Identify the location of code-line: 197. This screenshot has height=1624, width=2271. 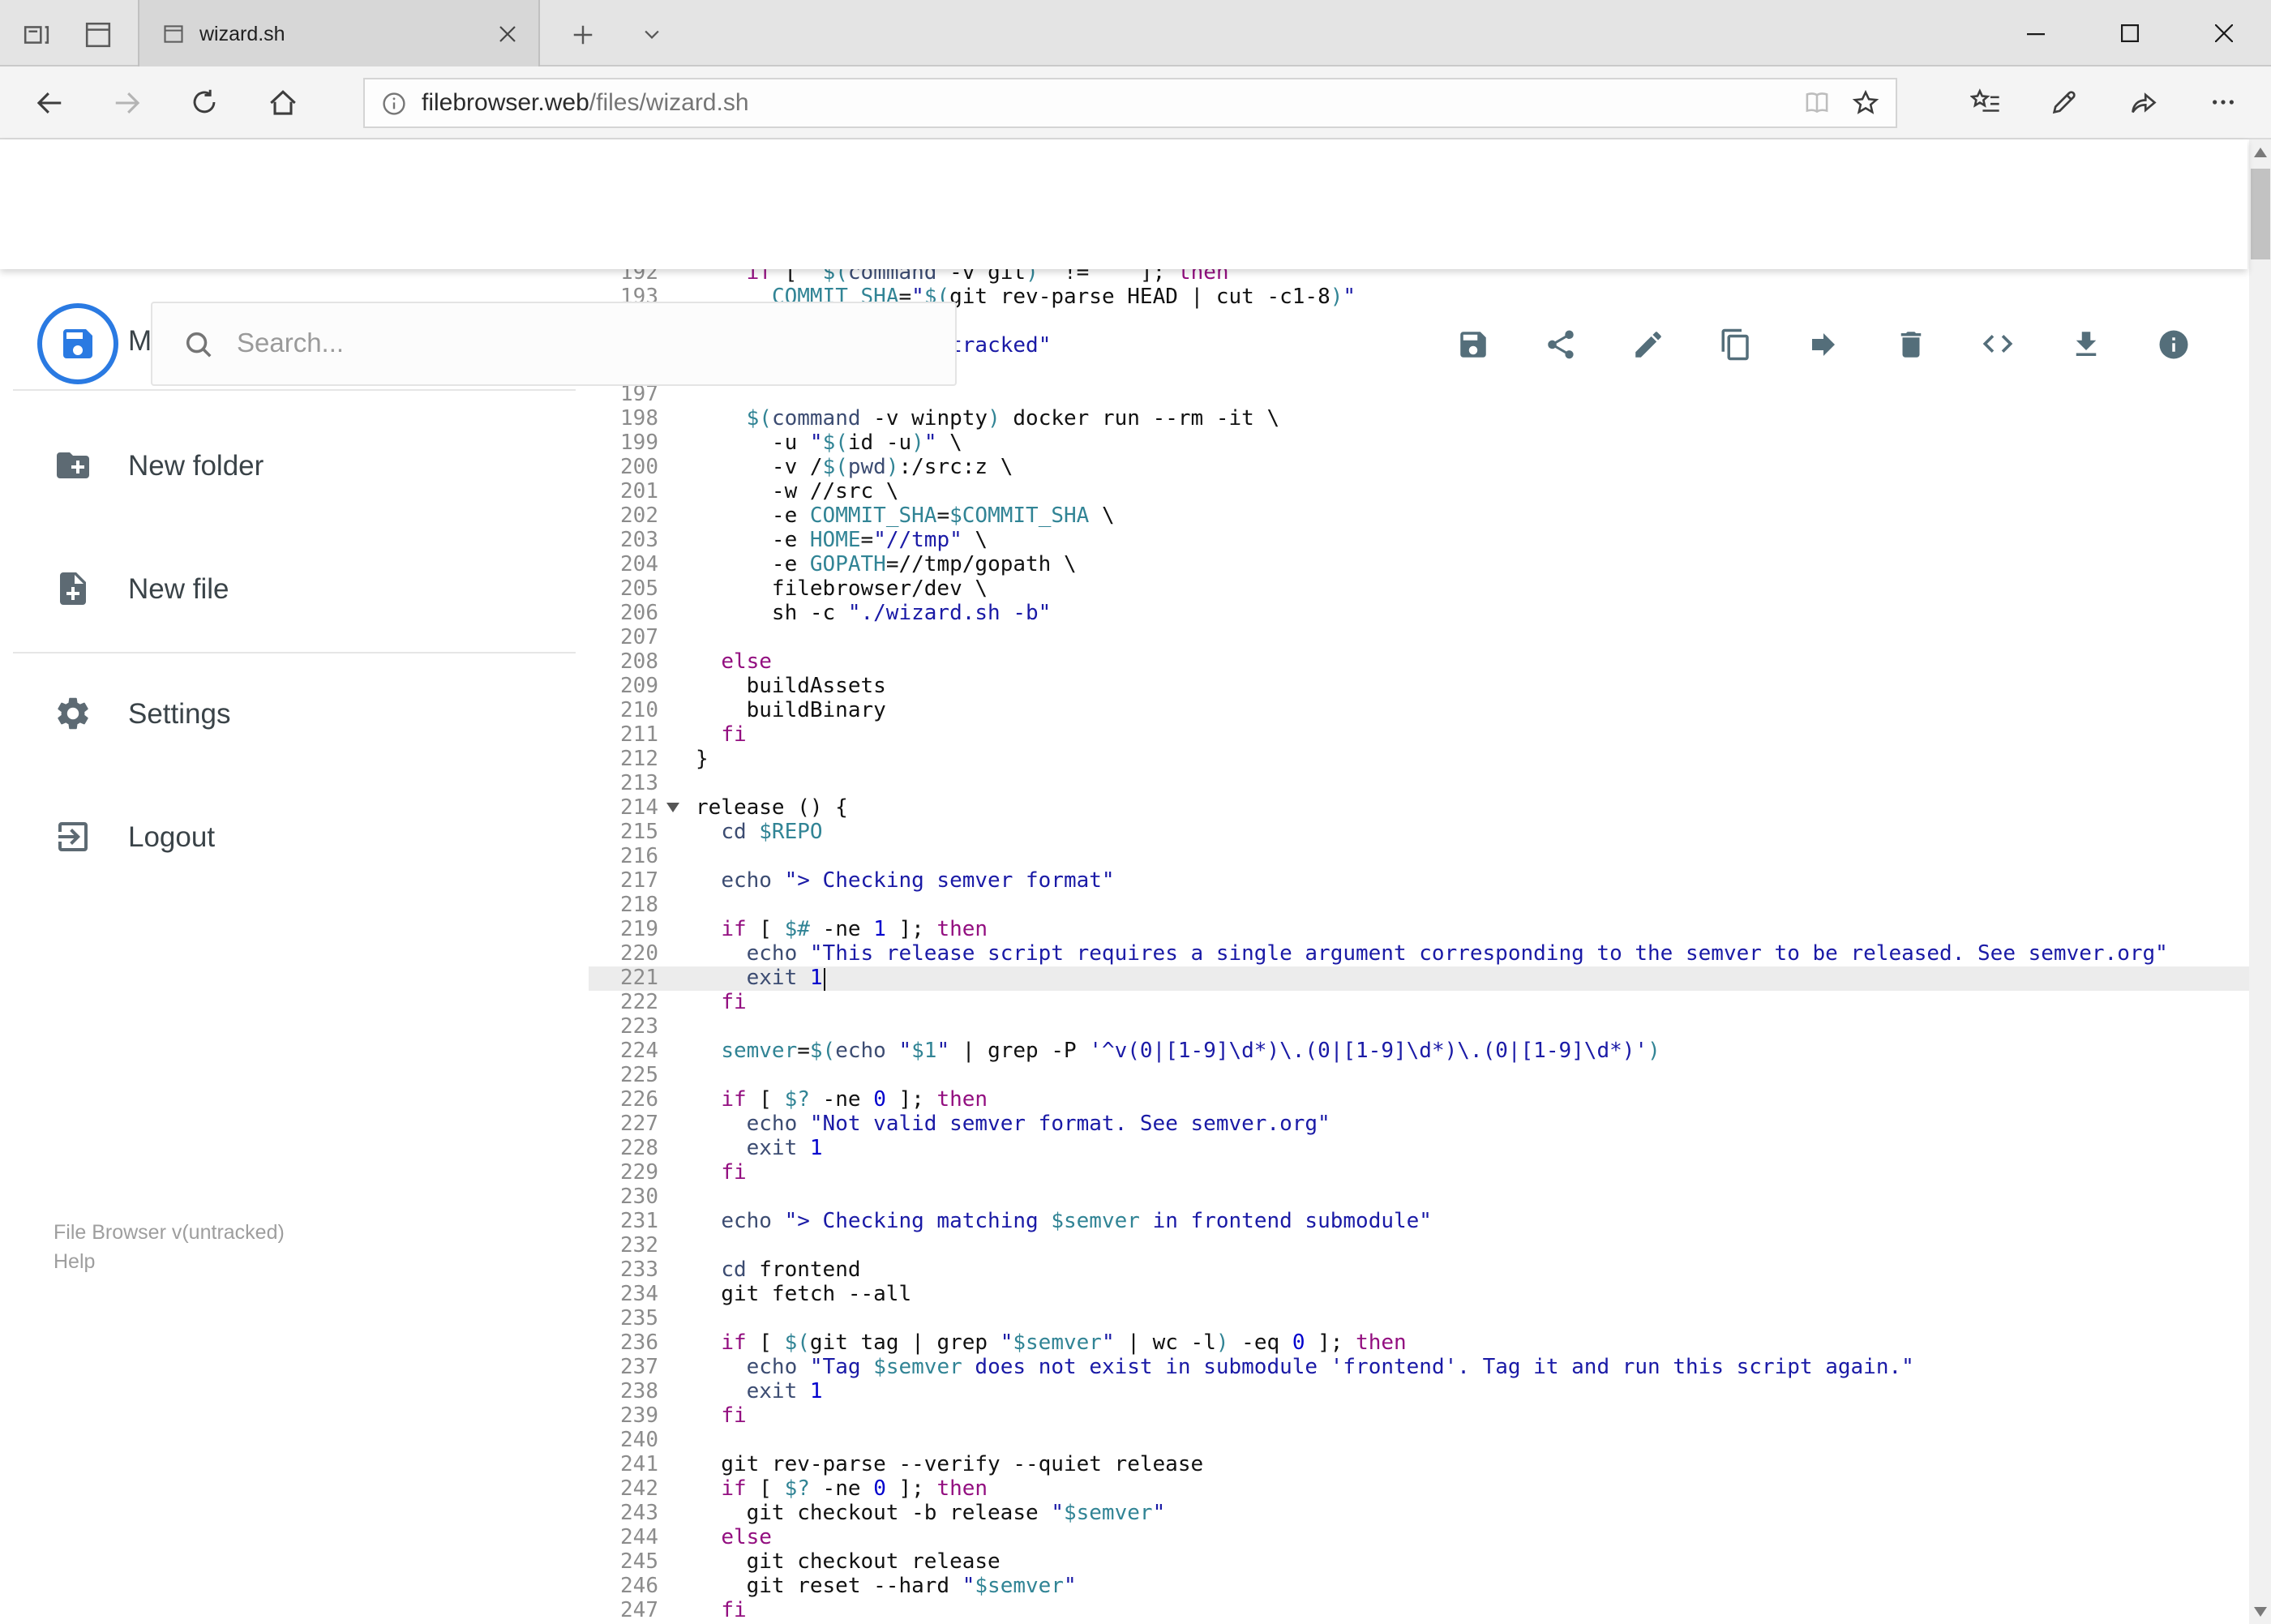
(1419, 395).